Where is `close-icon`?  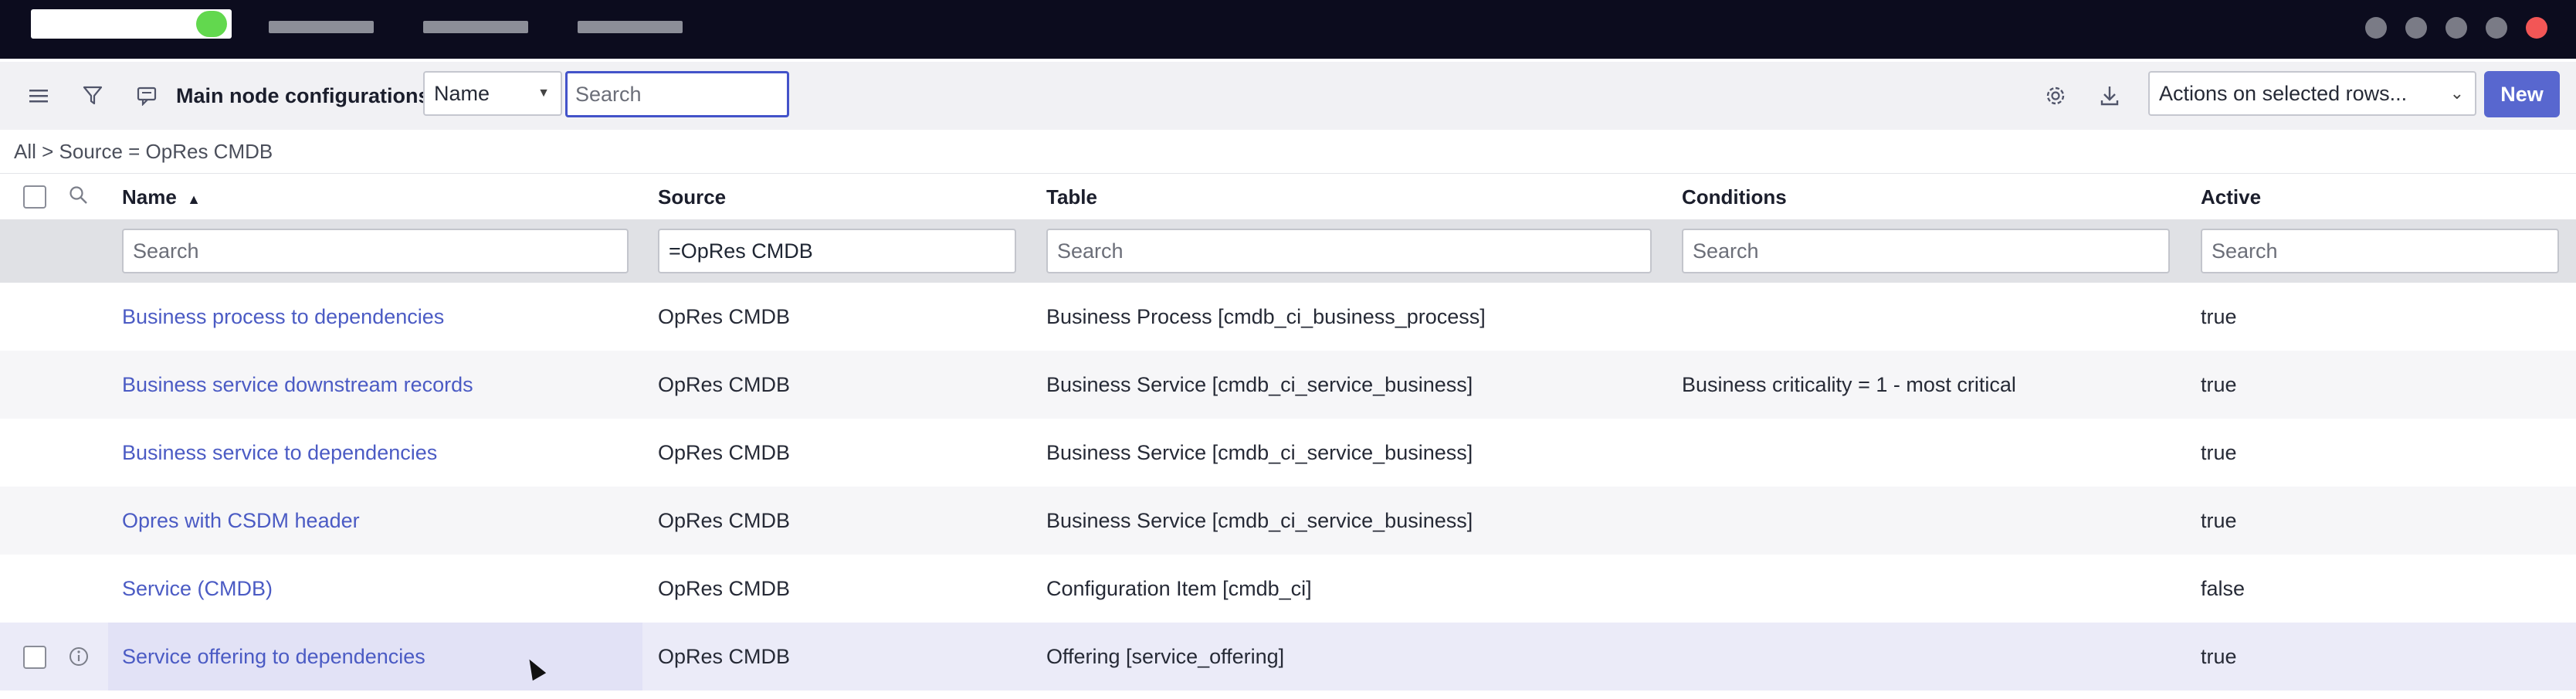
close-icon is located at coordinates (2536, 28).